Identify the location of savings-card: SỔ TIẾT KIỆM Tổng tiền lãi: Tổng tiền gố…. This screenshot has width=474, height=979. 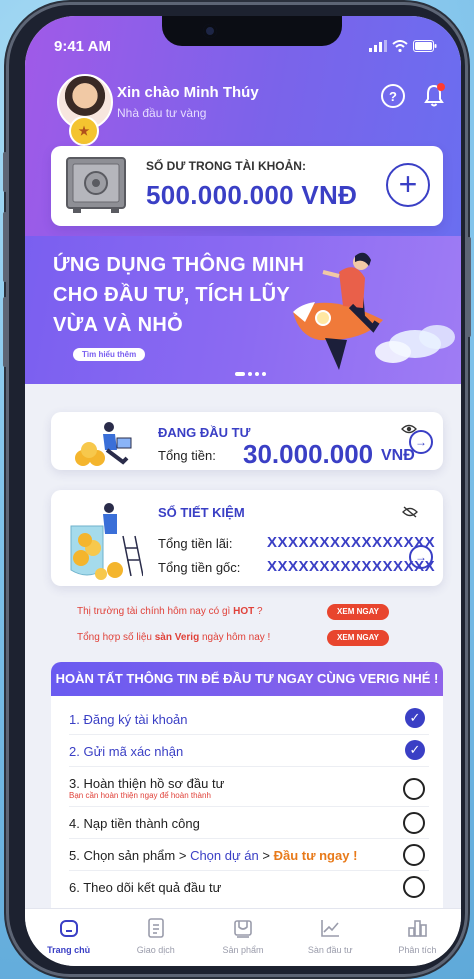
(247, 538).